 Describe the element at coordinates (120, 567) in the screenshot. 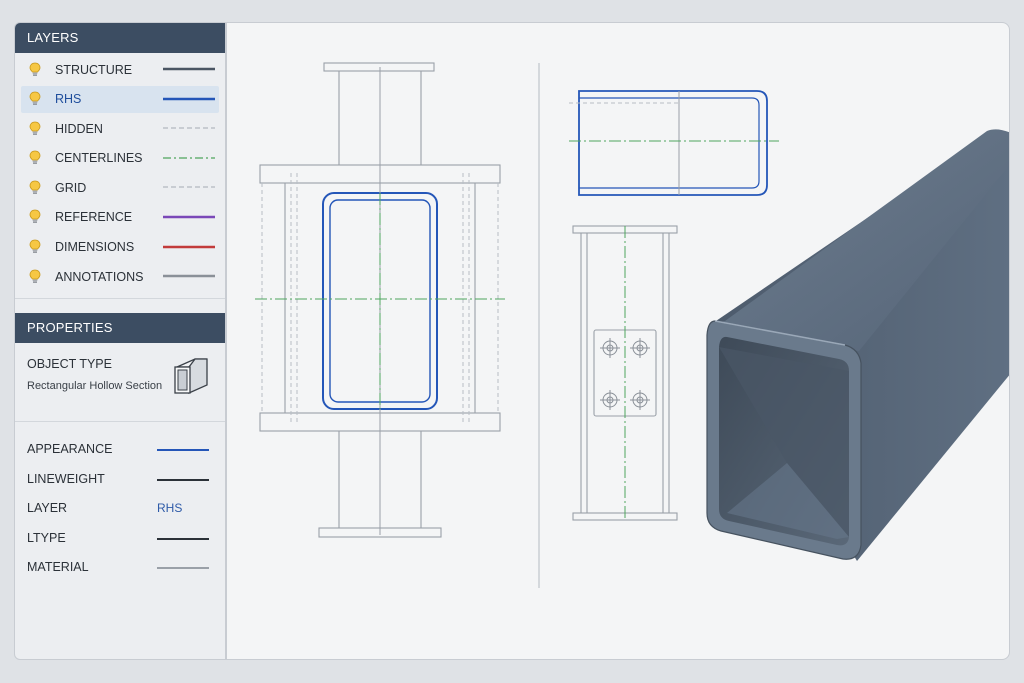

I see `property-row-material: MATERIAL` at that location.